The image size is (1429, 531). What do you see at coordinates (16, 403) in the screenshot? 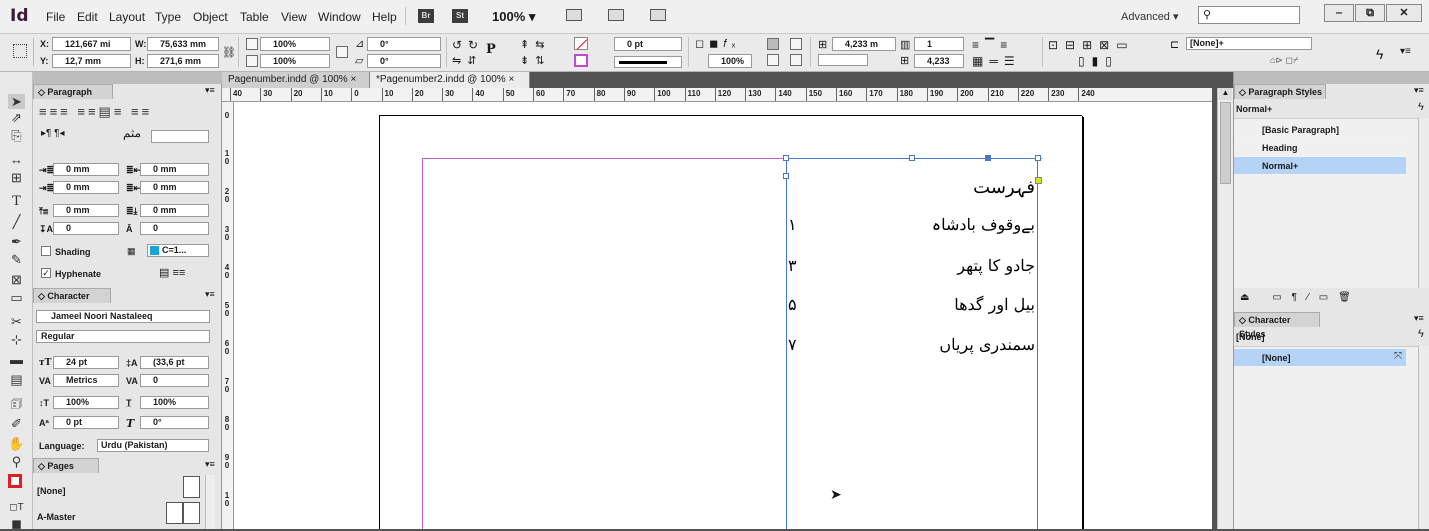
I see `note-tool-icon: 🗊` at bounding box center [16, 403].